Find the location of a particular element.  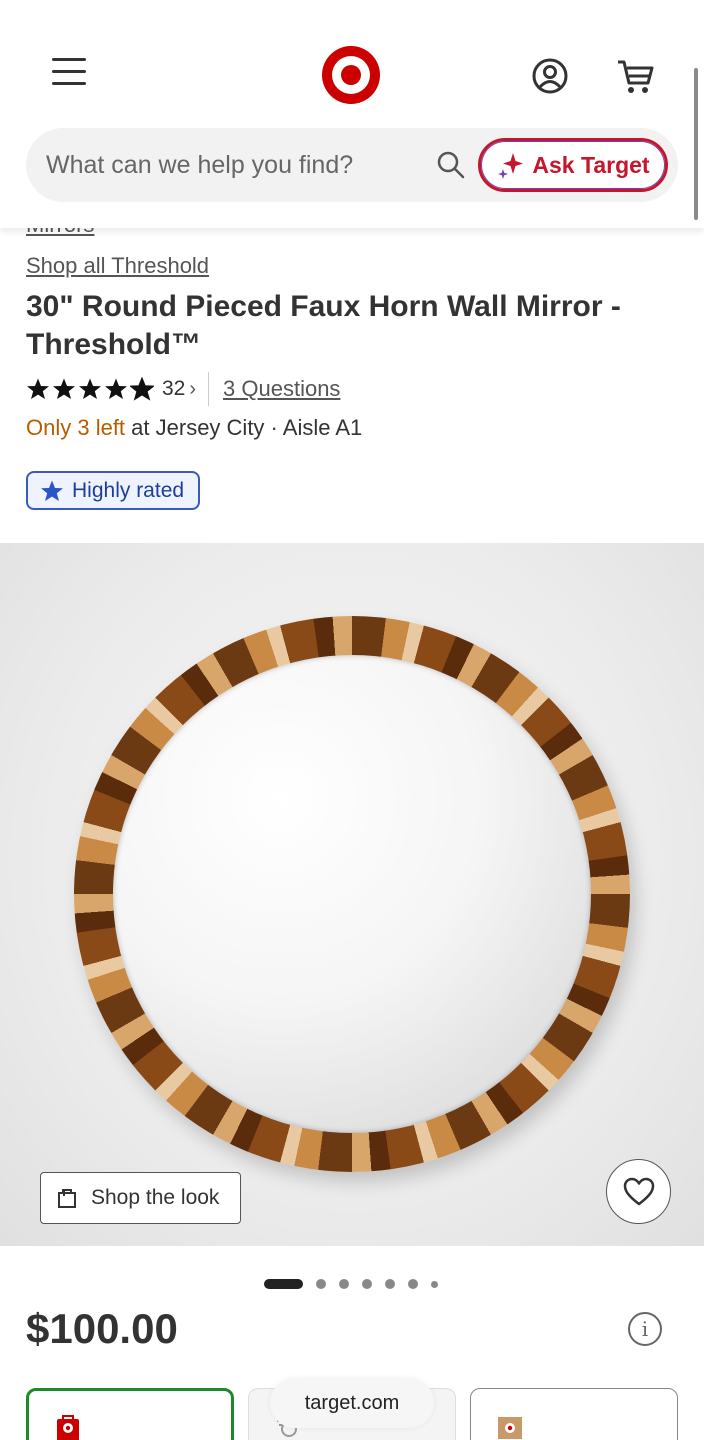

heart-icon is located at coordinates (638, 1191).